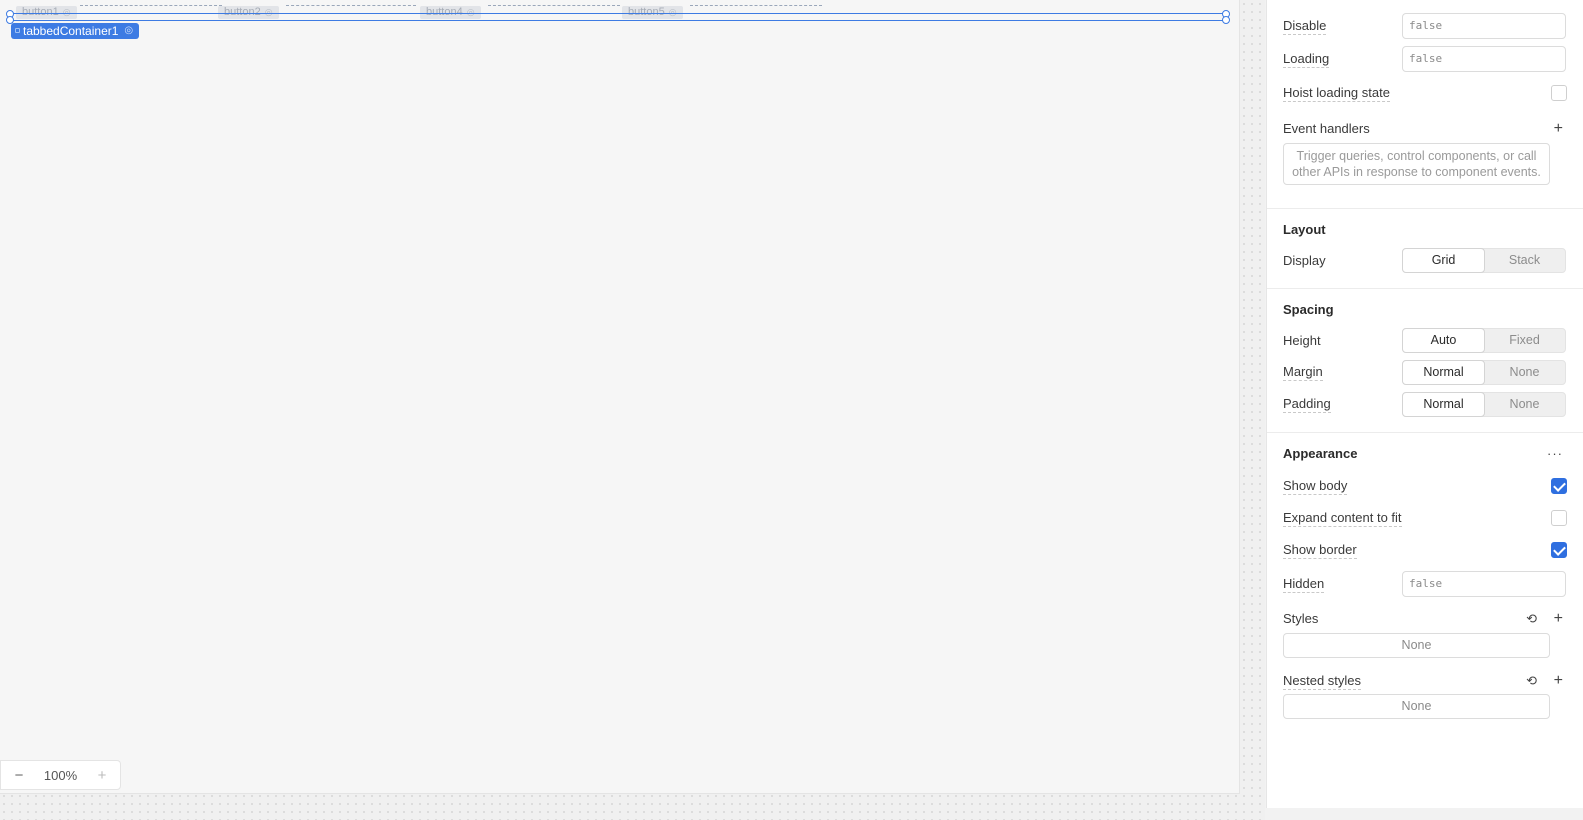 Image resolution: width=1583 pixels, height=820 pixels. I want to click on height-row: Height Auto Fixed, so click(1425, 340).